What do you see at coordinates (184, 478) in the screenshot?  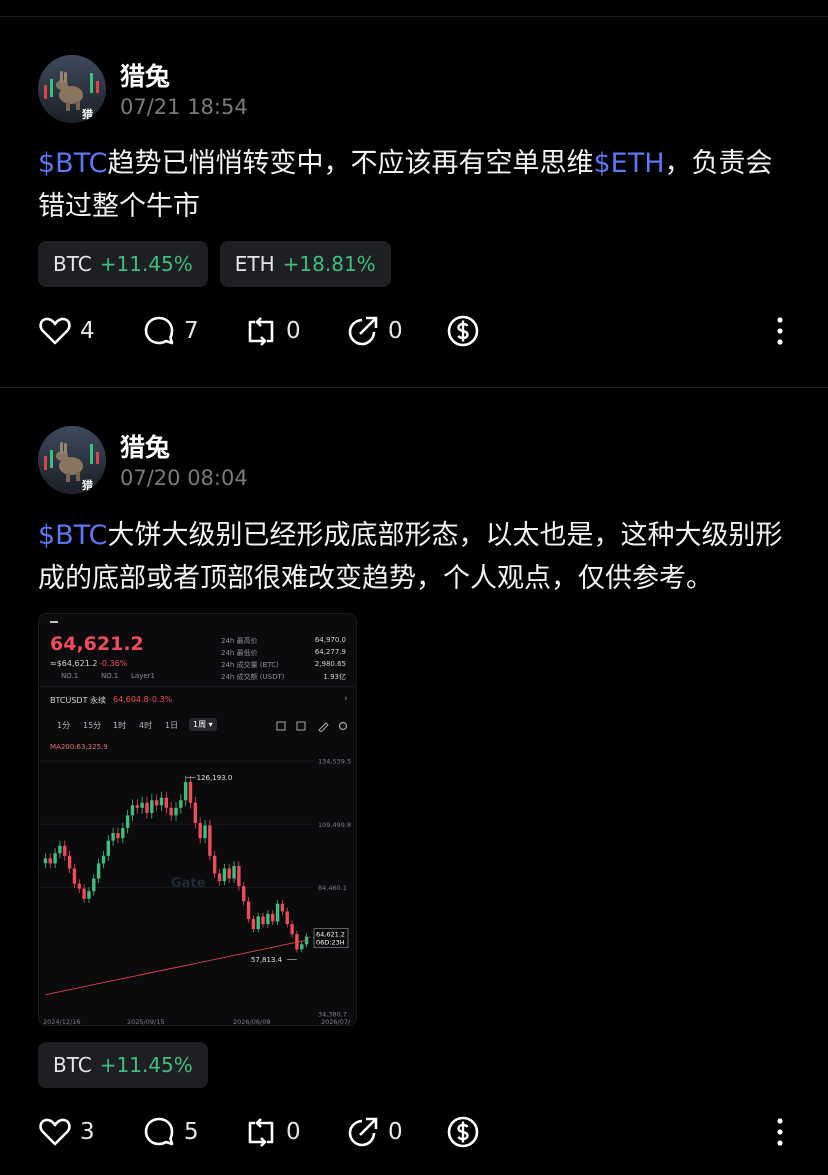 I see `timestamp: 07/20 08:04` at bounding box center [184, 478].